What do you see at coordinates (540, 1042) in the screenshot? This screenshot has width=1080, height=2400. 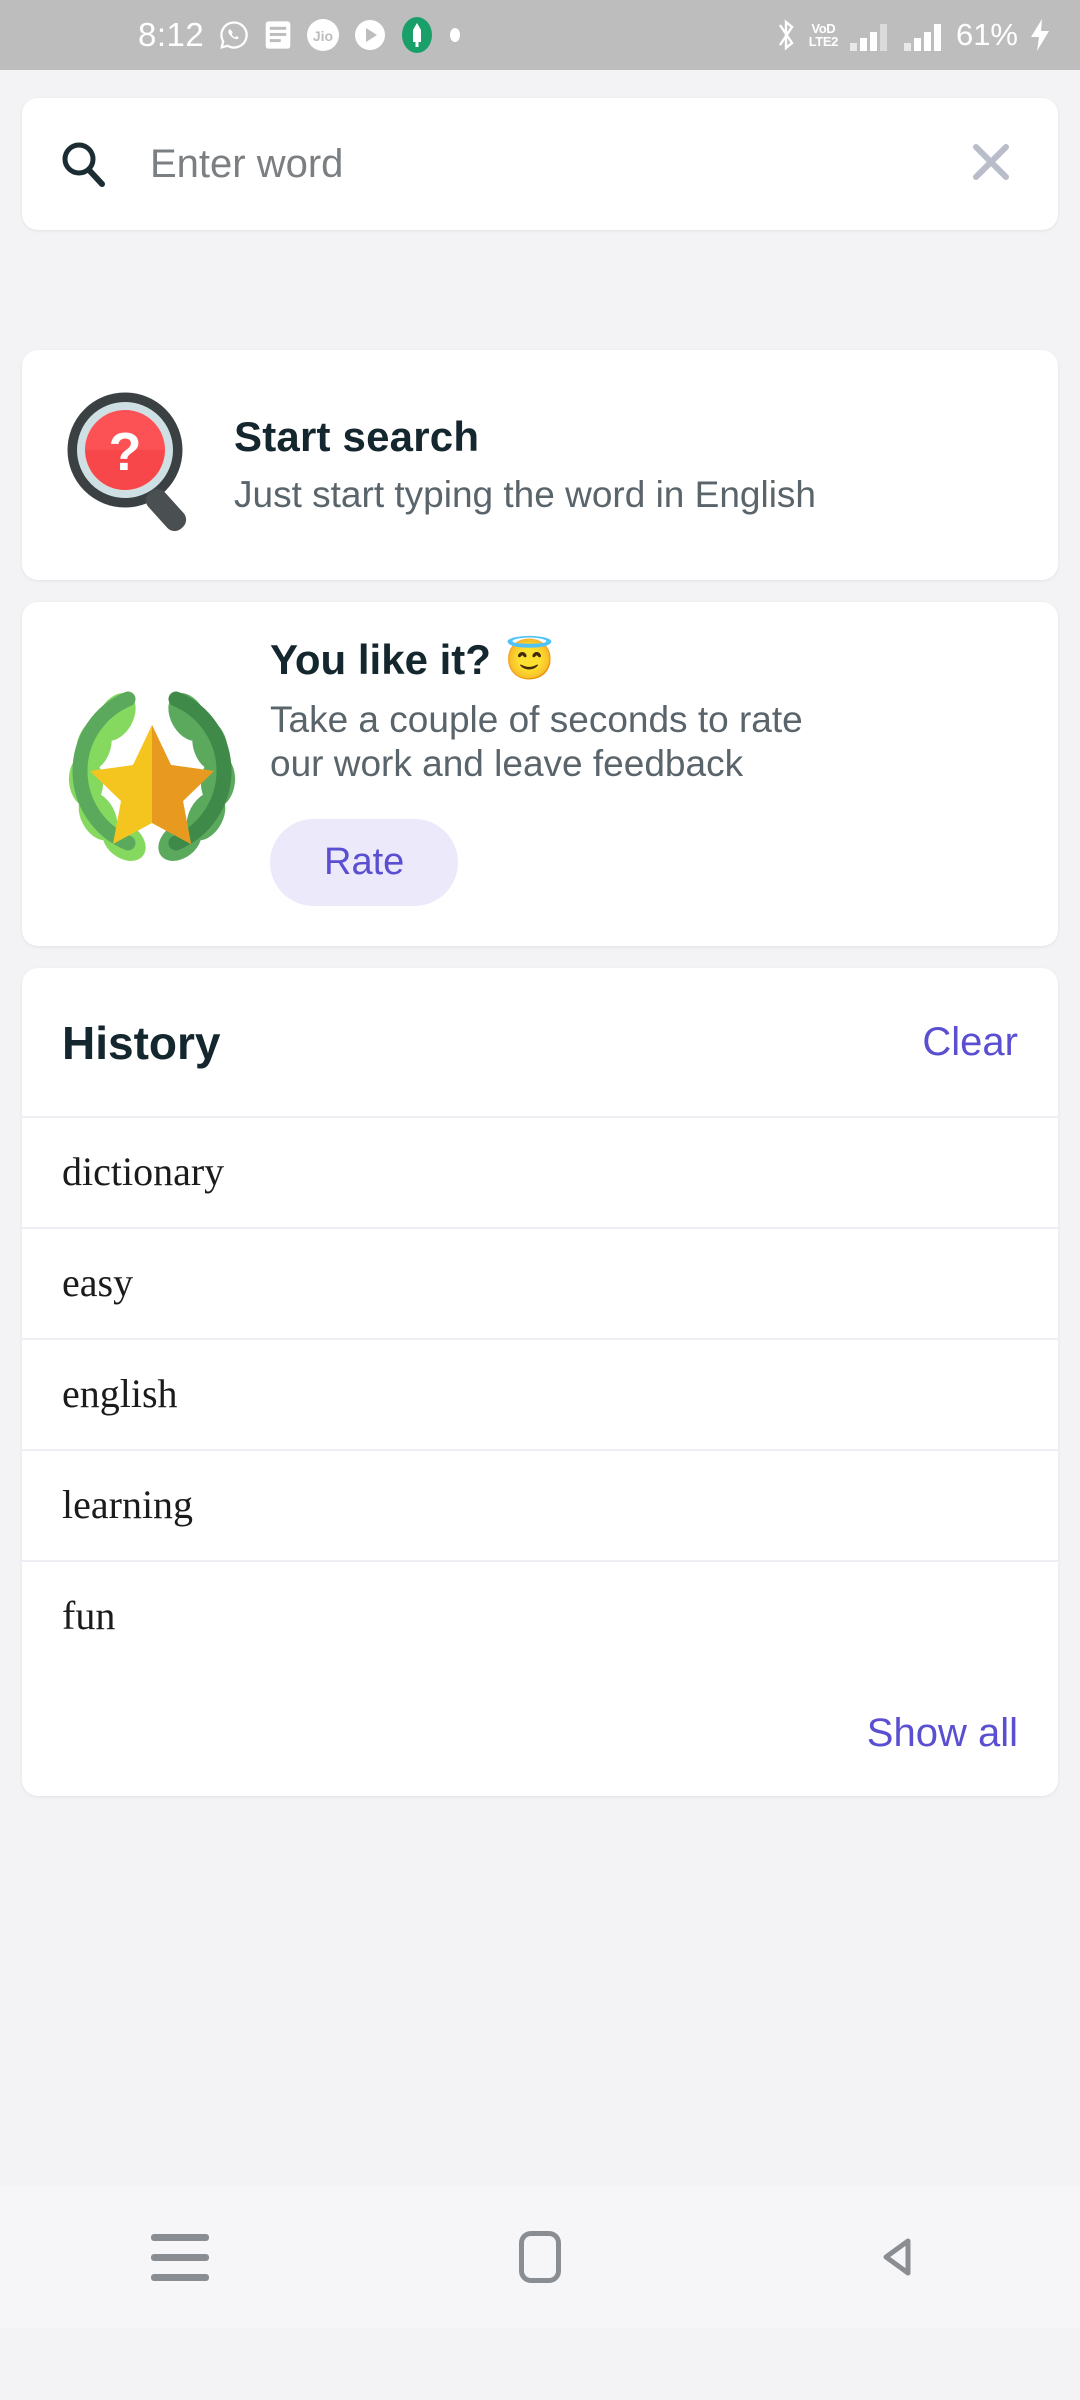 I see `history-header: History Clear` at bounding box center [540, 1042].